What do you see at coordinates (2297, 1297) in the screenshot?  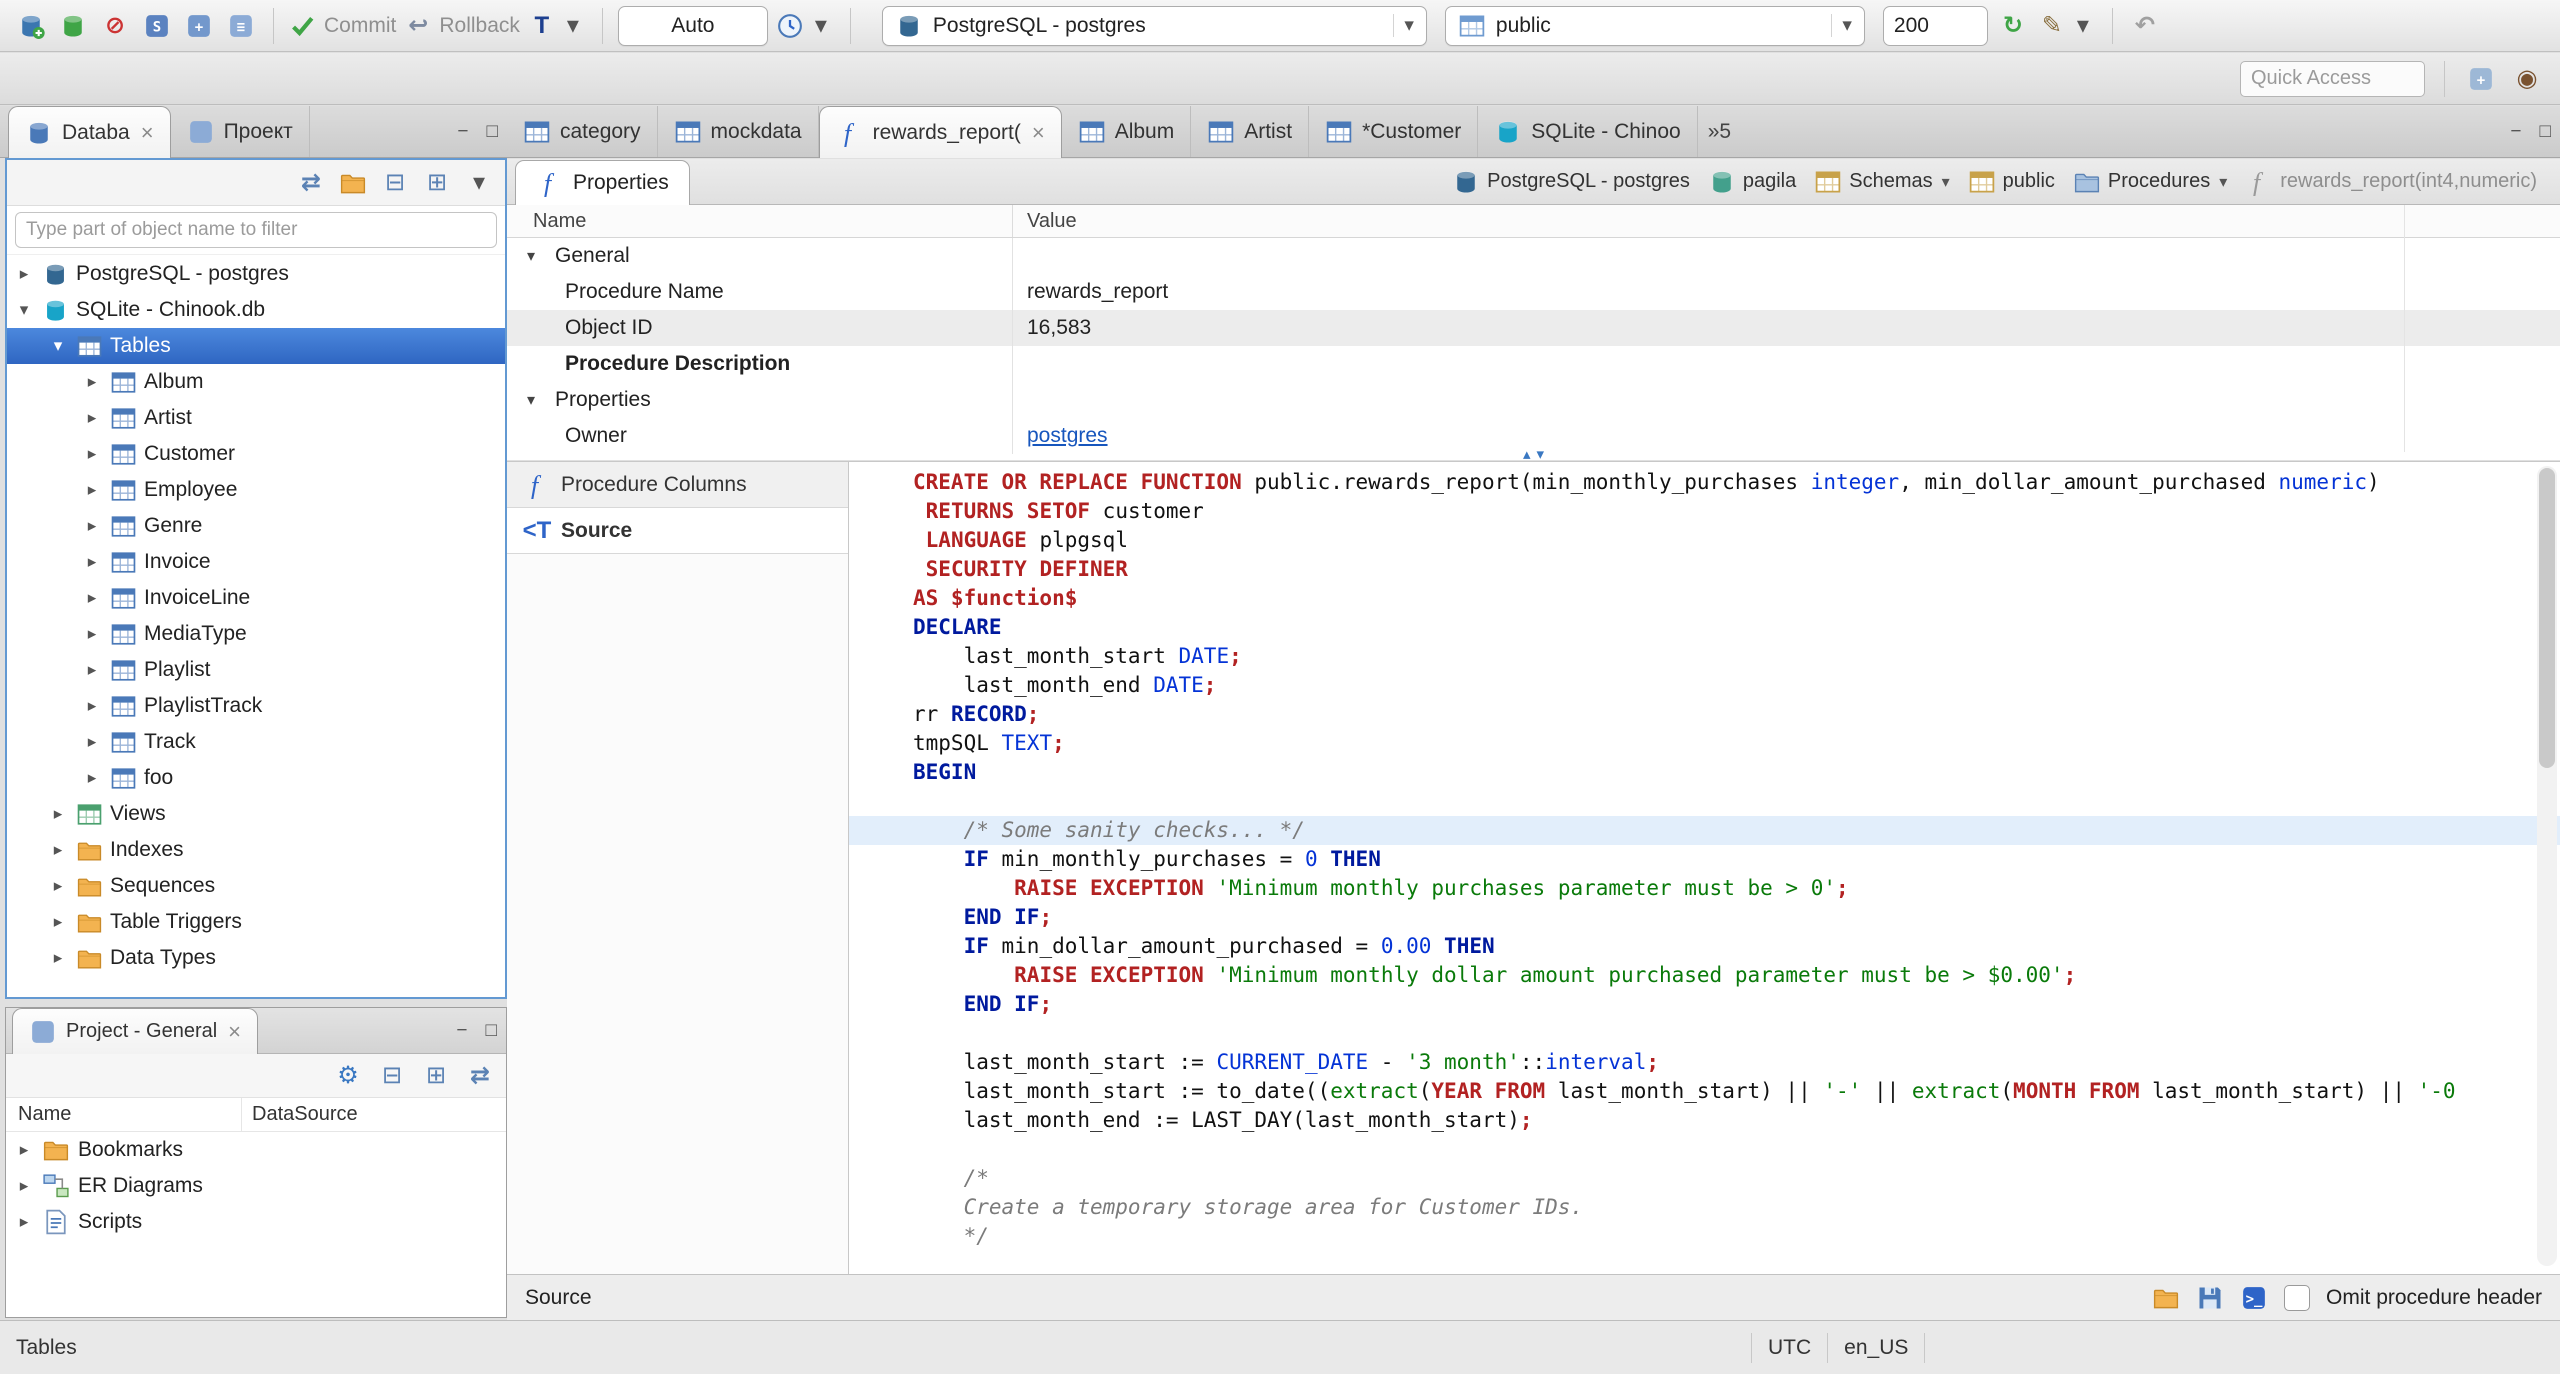 I see `omit-procedure-header-checkbox` at bounding box center [2297, 1297].